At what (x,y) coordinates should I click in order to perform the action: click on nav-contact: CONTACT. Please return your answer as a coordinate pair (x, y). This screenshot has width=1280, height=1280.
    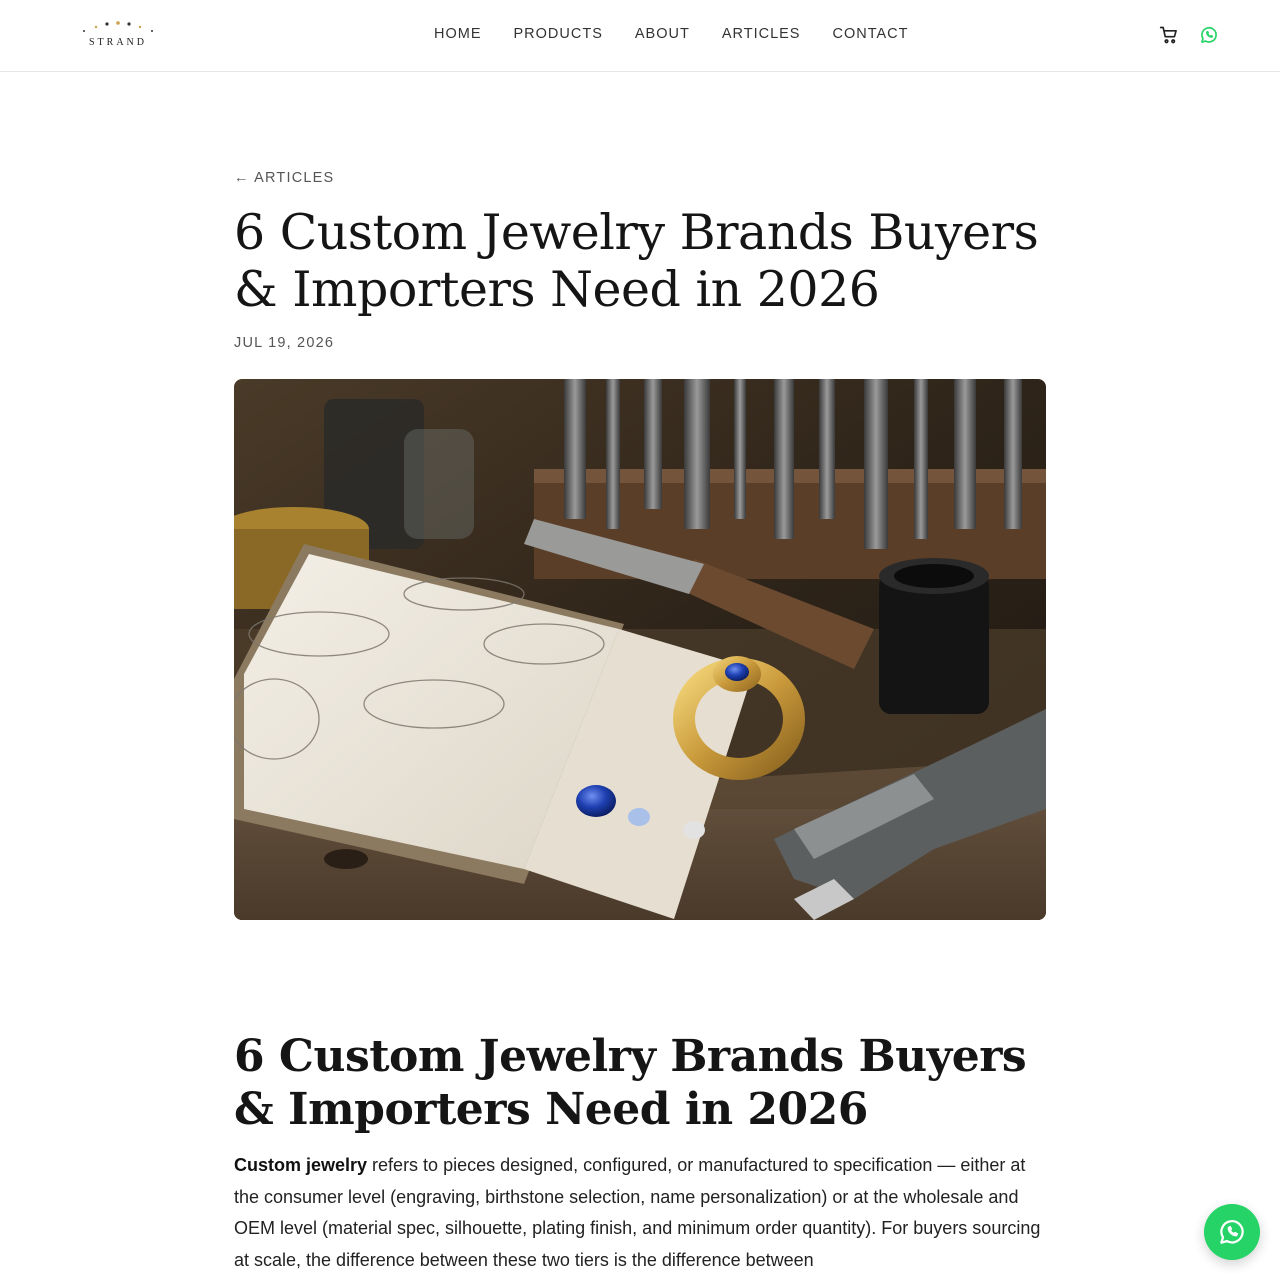
    Looking at the image, I should click on (870, 34).